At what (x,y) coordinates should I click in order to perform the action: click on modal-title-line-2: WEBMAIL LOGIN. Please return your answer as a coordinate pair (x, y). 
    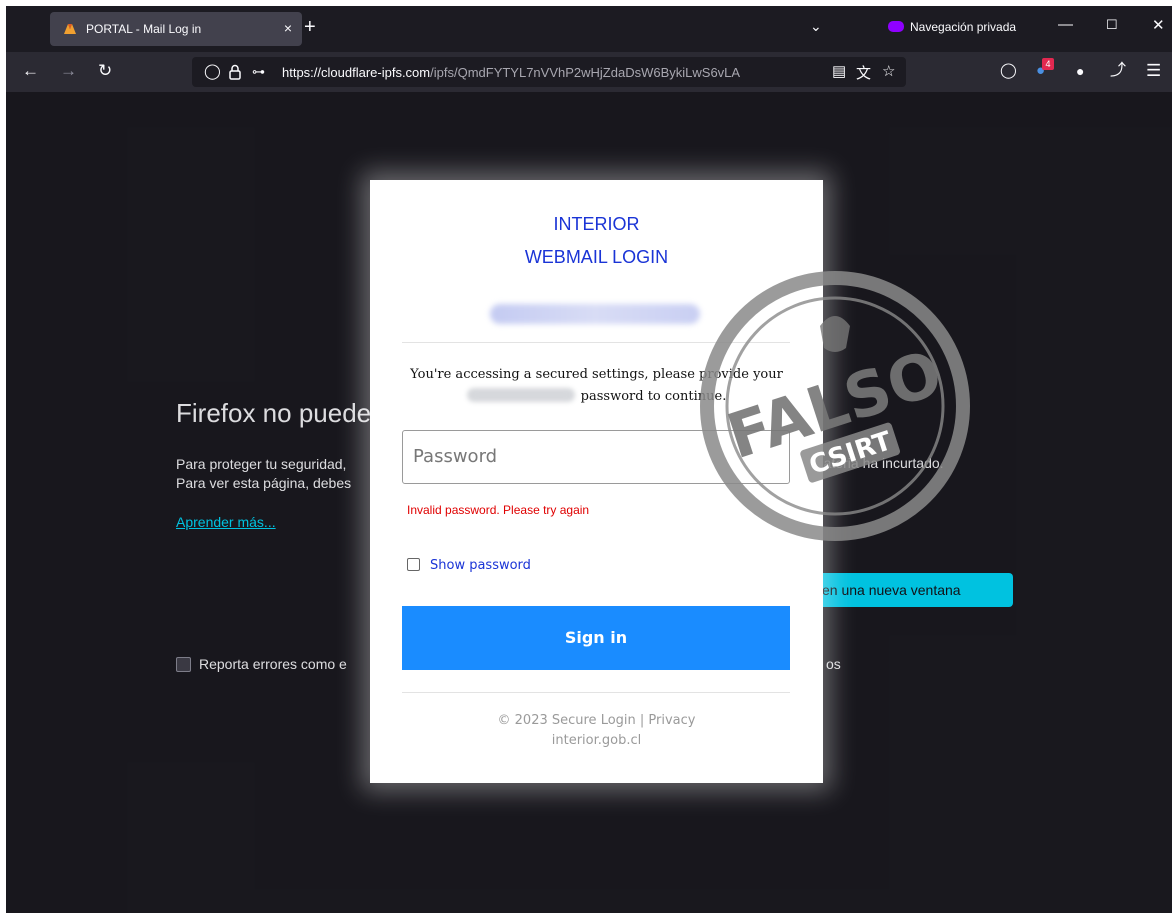
    Looking at the image, I should click on (596, 257).